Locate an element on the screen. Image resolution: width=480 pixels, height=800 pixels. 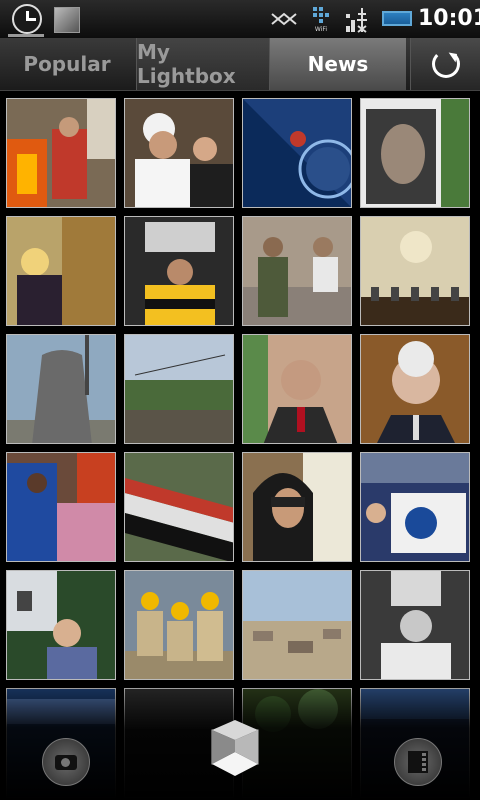
thumbnail-crowd-women is located at coordinates (61, 507).